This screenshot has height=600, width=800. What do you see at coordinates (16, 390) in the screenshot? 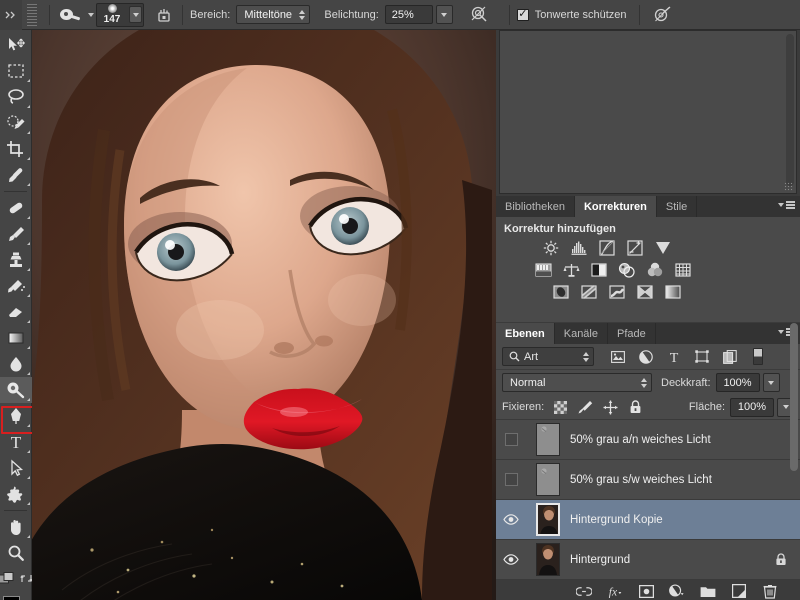
I see `sidebar-tool-dodge` at bounding box center [16, 390].